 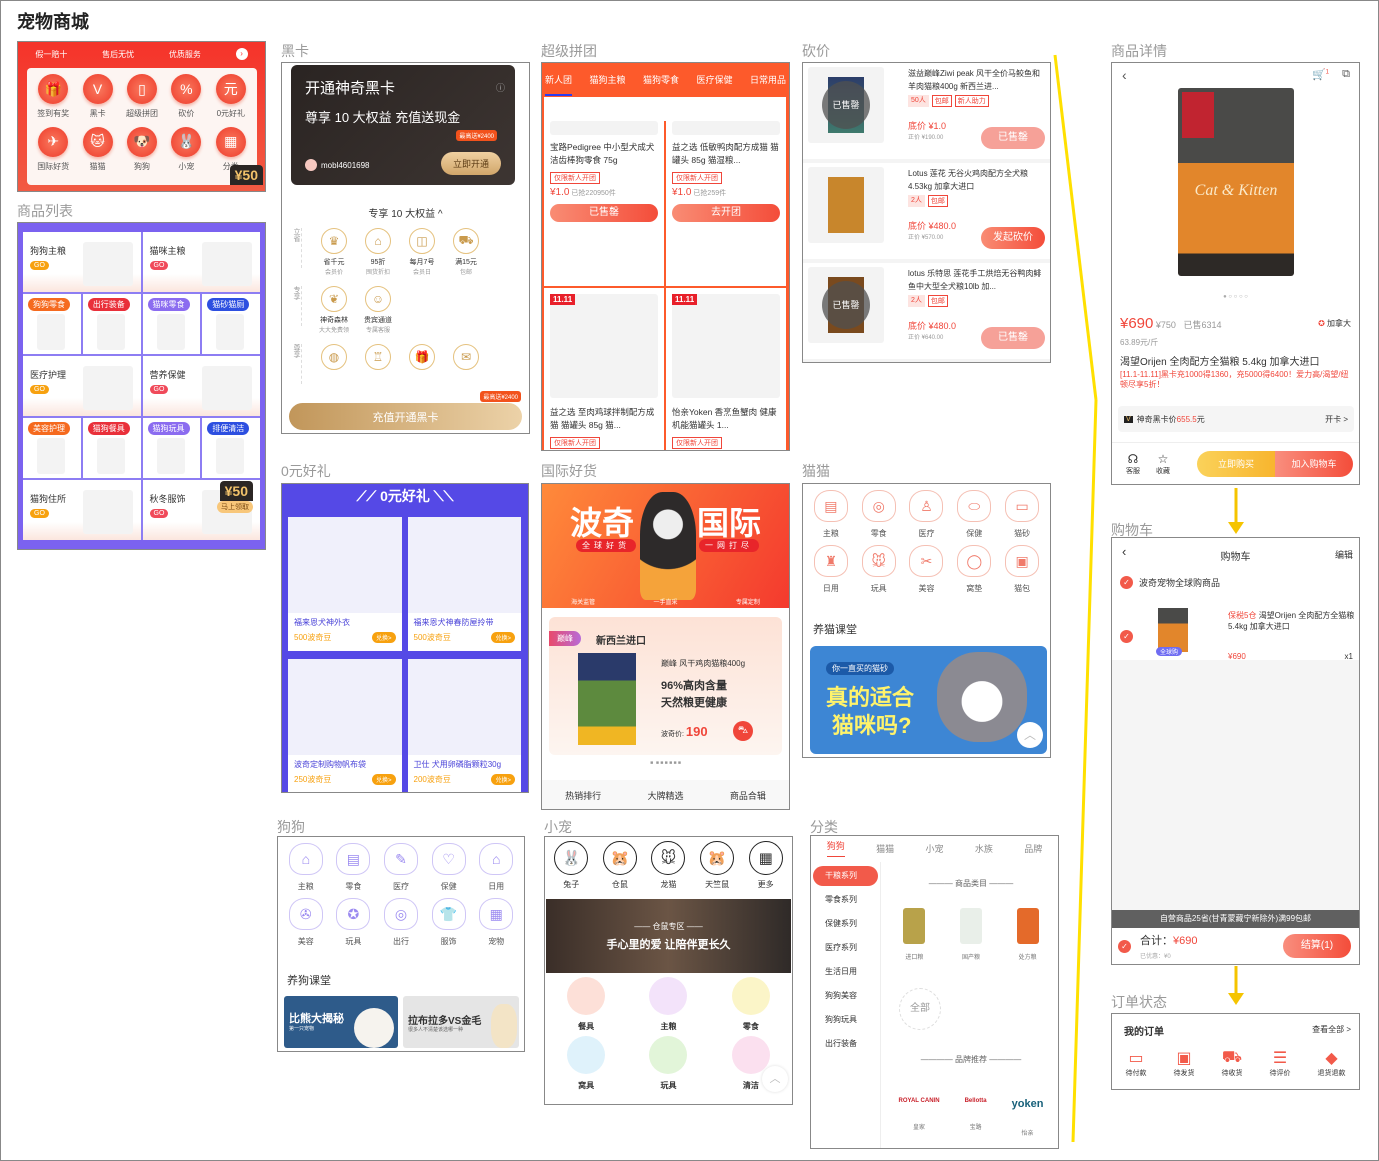 What do you see at coordinates (235, 507) in the screenshot?
I see `claim-coupon-button: 马上领取` at bounding box center [235, 507].